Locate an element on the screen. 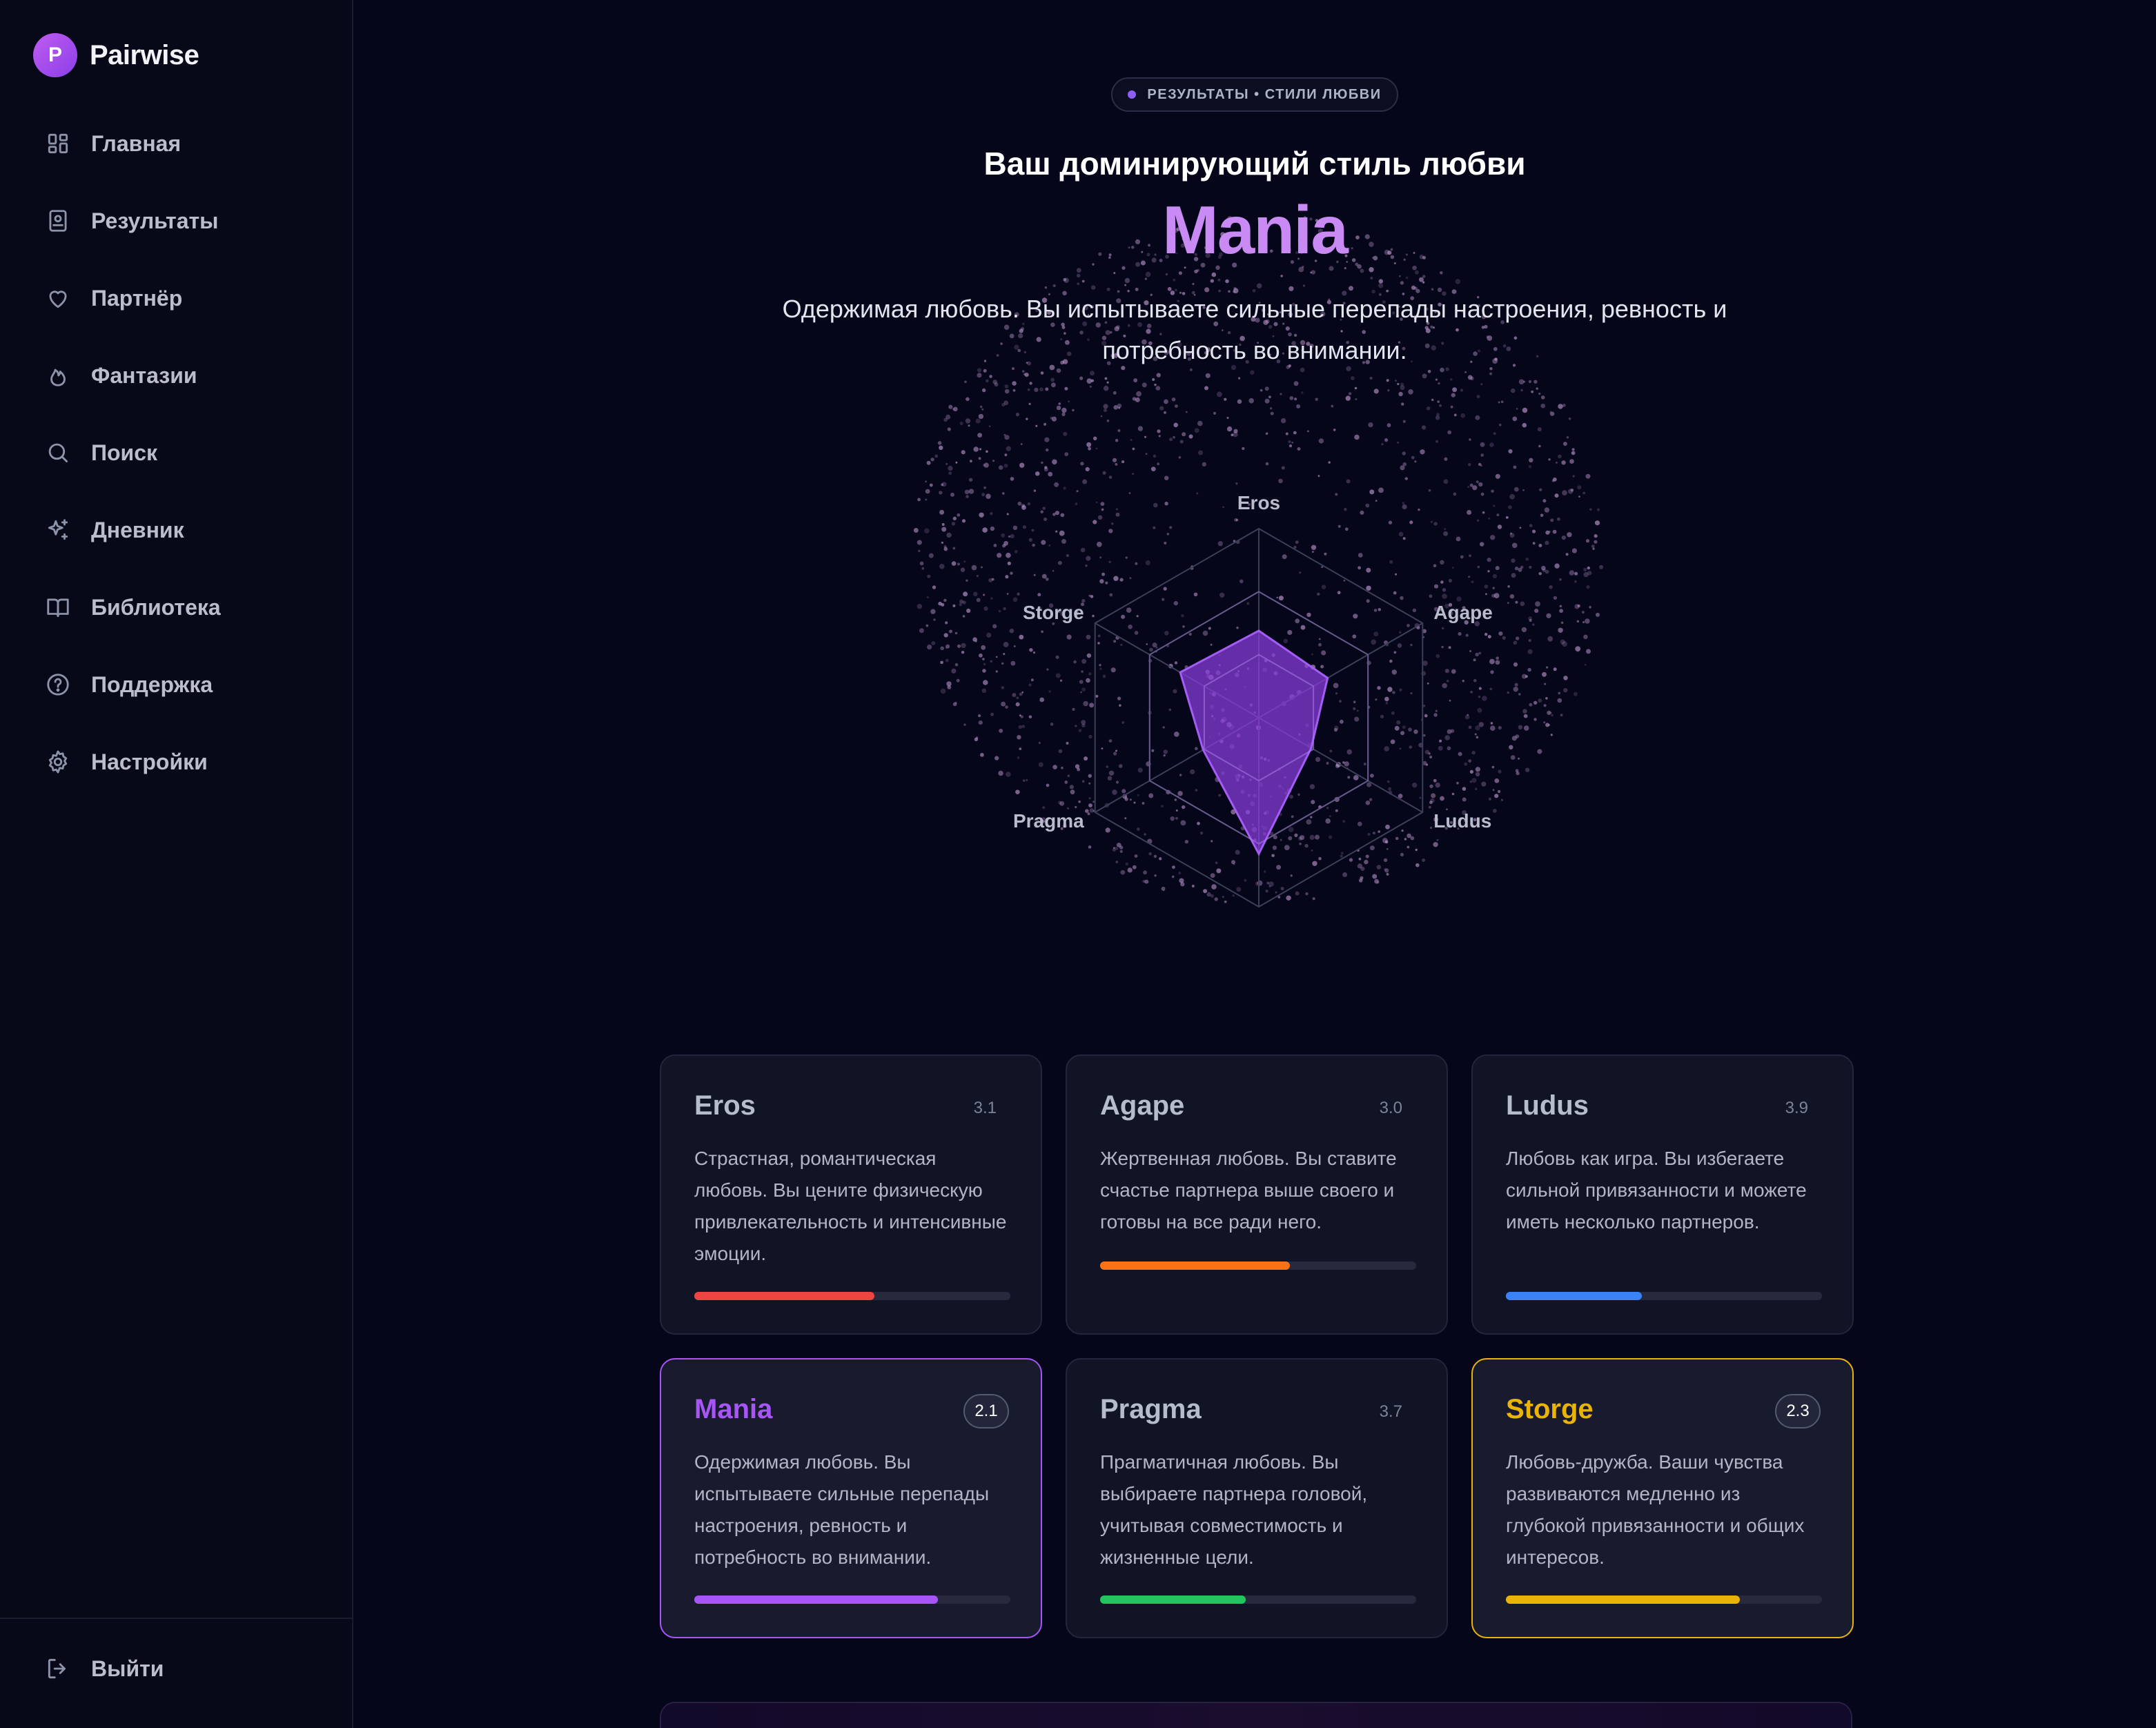  bottom-panel is located at coordinates (1256, 1715).